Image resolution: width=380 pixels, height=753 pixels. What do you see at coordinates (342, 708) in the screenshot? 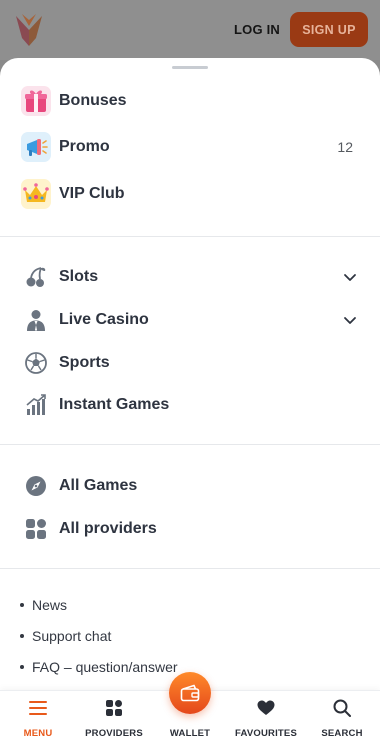
I see `search-icon` at bounding box center [342, 708].